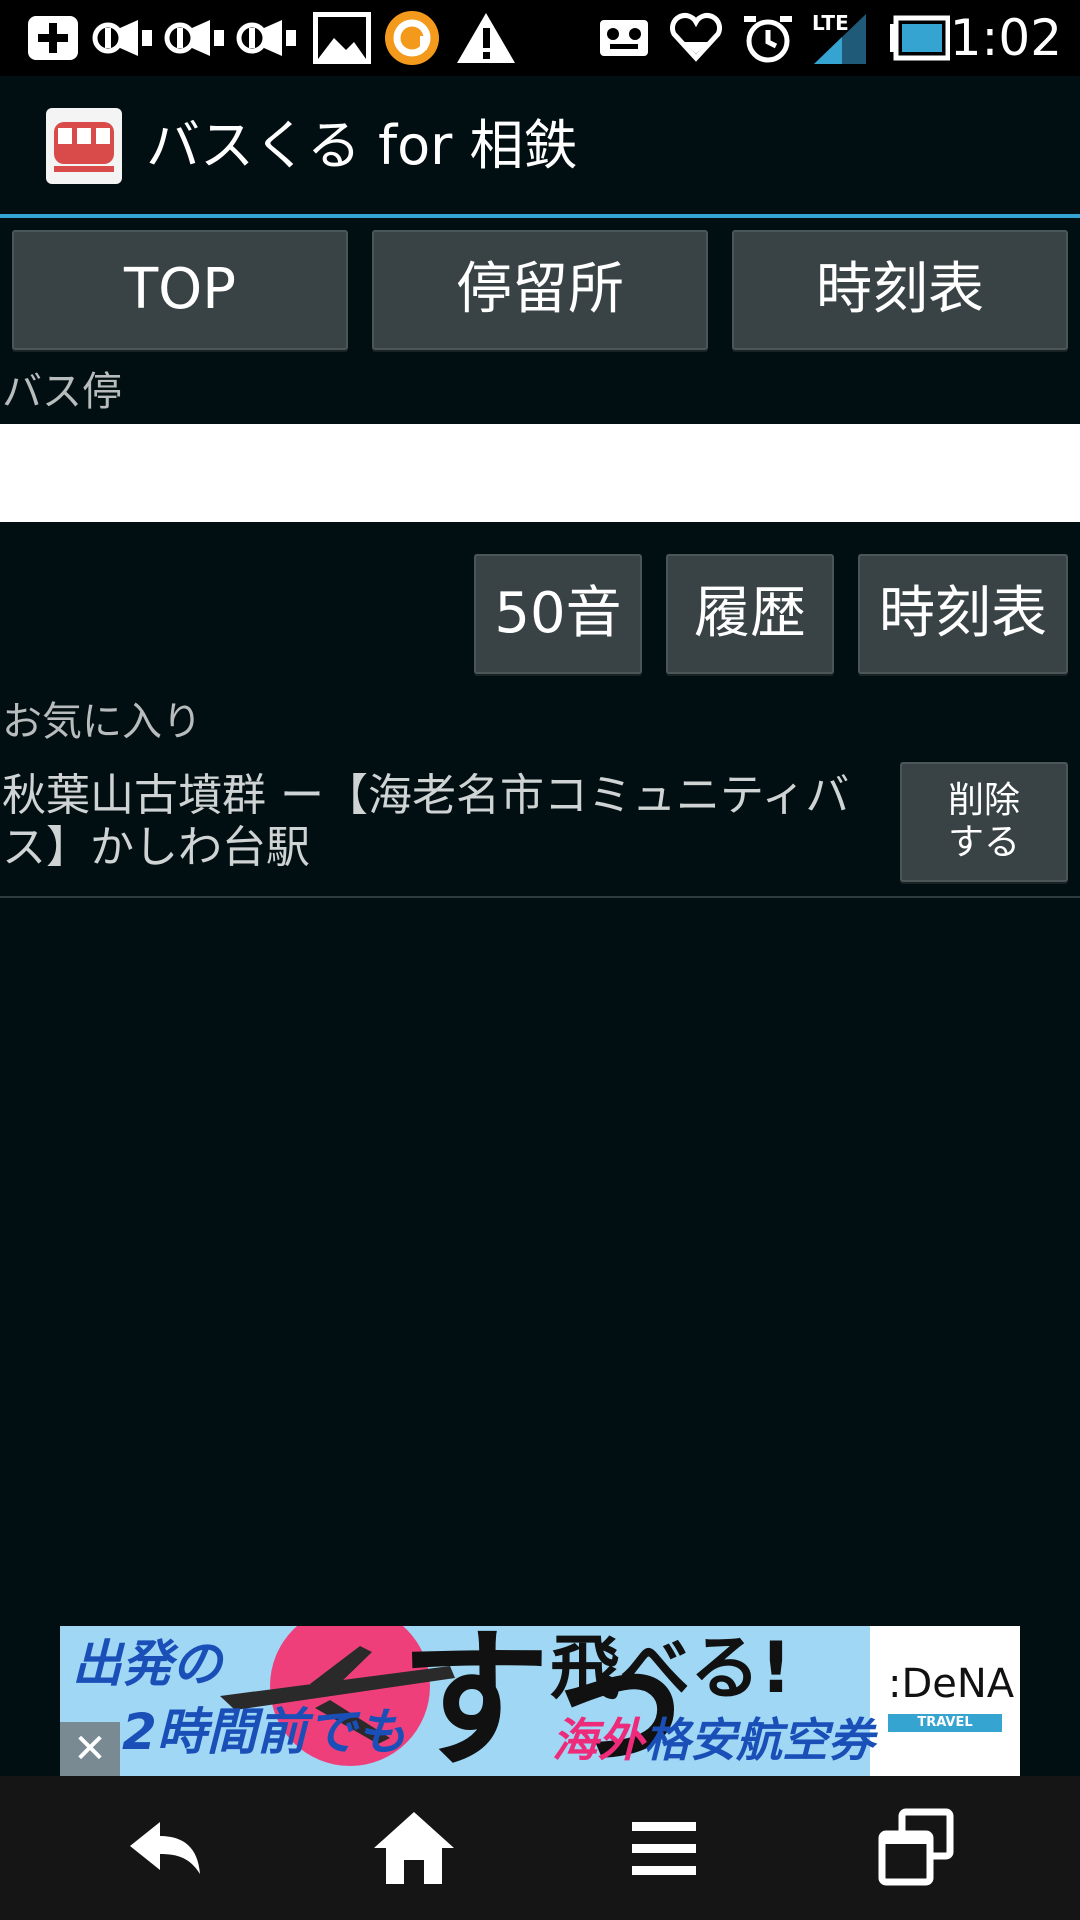 The width and height of the screenshot is (1080, 1920). What do you see at coordinates (696, 37) in the screenshot?
I see `heart-download-icon` at bounding box center [696, 37].